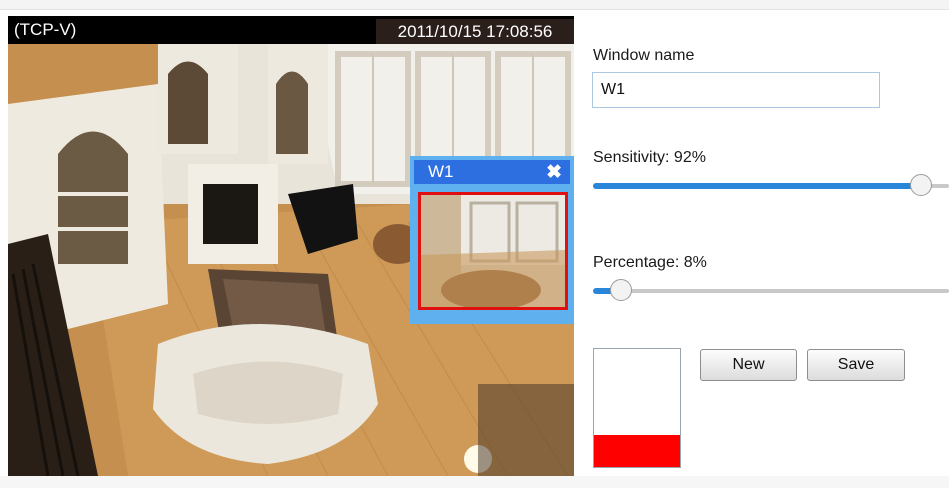 The width and height of the screenshot is (949, 488). I want to click on save-button: Save, so click(856, 365).